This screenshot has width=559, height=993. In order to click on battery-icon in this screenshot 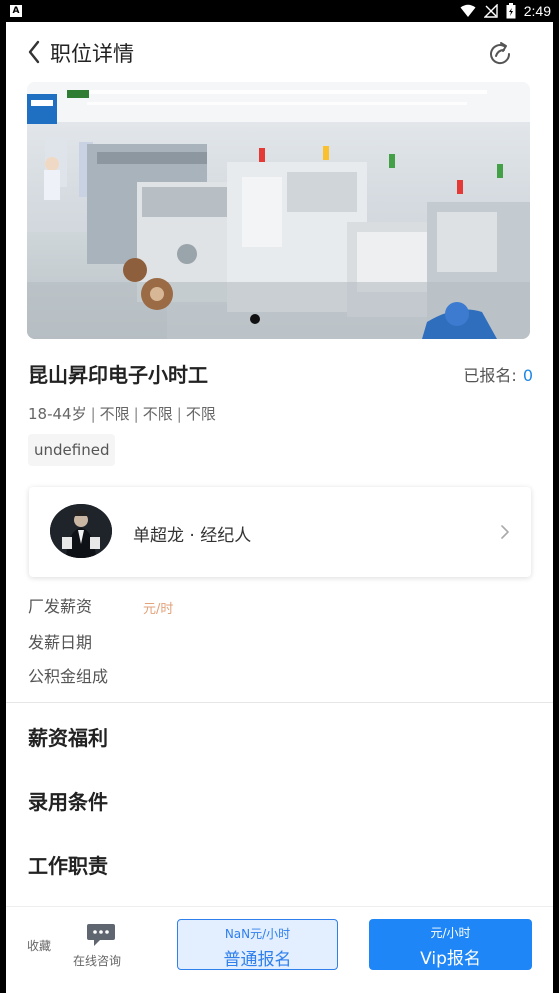, I will do `click(511, 11)`.